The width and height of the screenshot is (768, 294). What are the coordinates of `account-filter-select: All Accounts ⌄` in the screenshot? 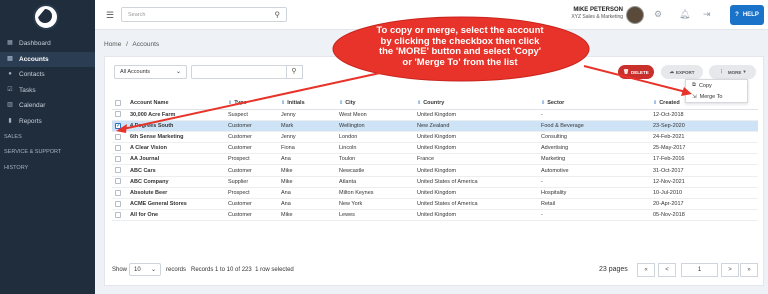 It's located at (150, 72).